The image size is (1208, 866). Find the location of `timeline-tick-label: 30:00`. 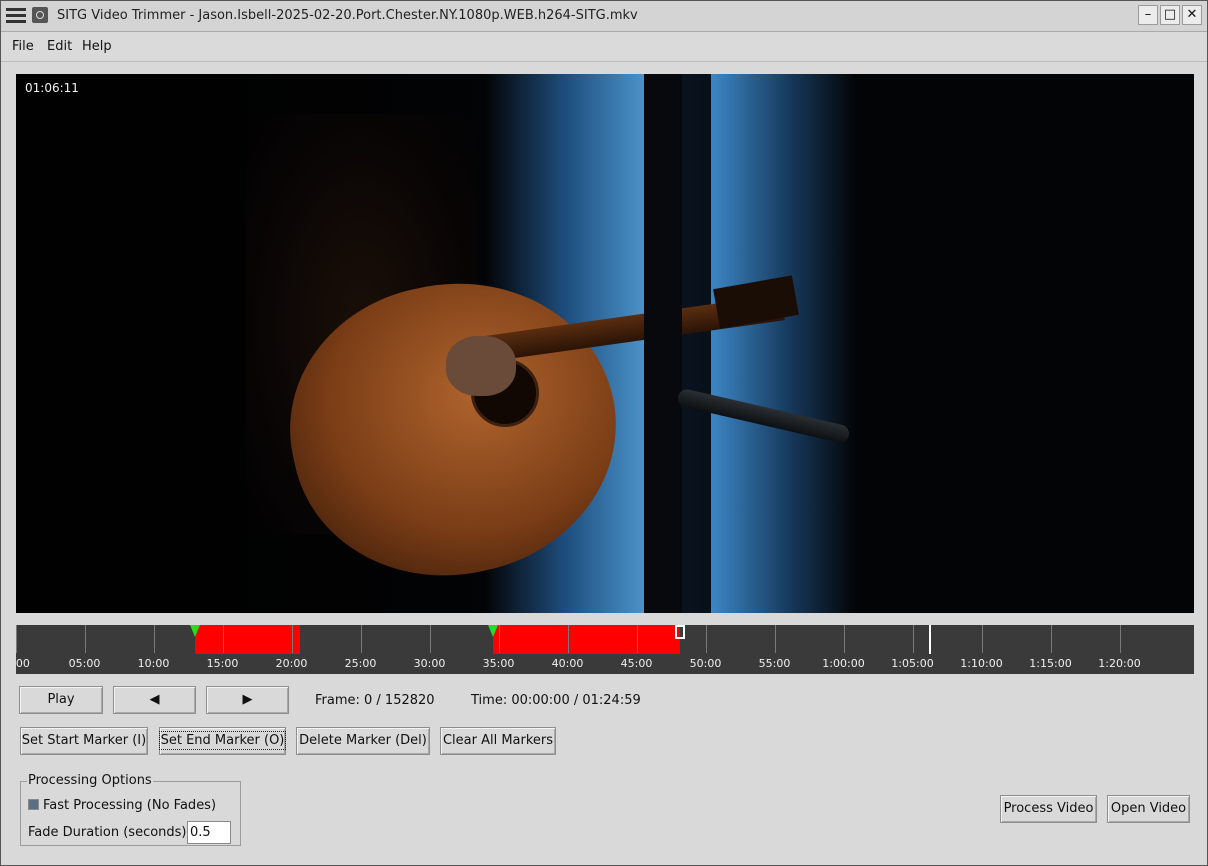

timeline-tick-label: 30:00 is located at coordinates (429, 663).